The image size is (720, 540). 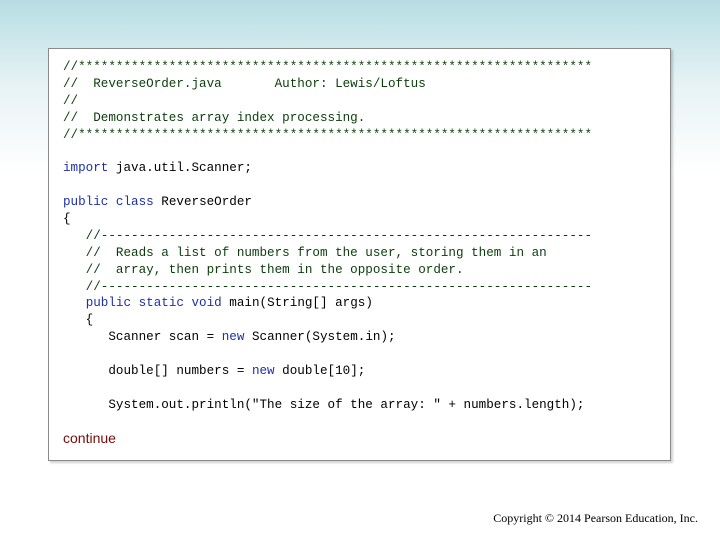 What do you see at coordinates (142, 337) in the screenshot?
I see `scanner-decl: Scanner scan =` at bounding box center [142, 337].